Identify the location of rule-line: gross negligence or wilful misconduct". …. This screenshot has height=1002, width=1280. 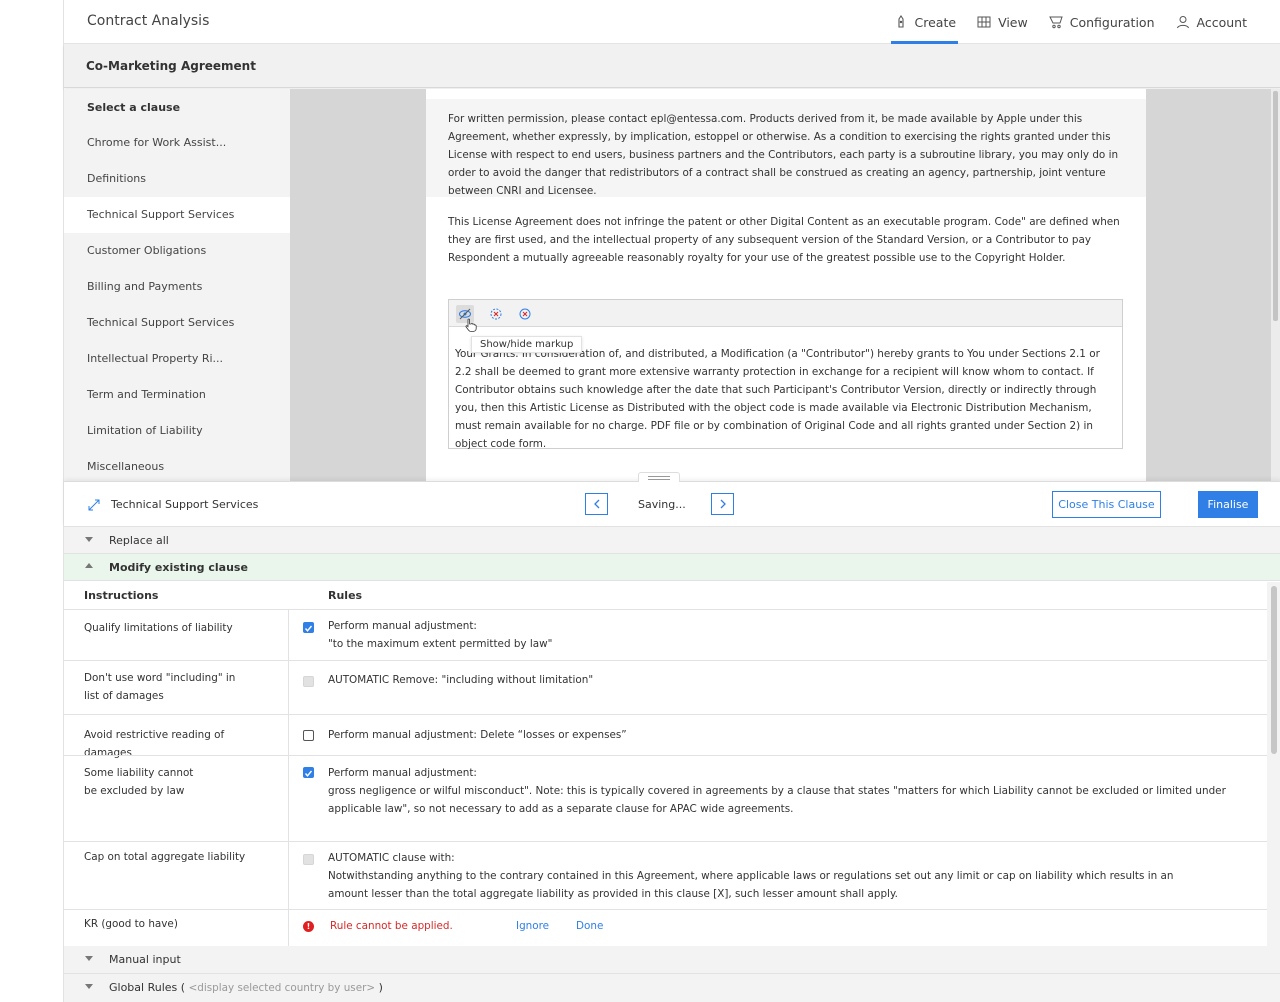
(777, 800).